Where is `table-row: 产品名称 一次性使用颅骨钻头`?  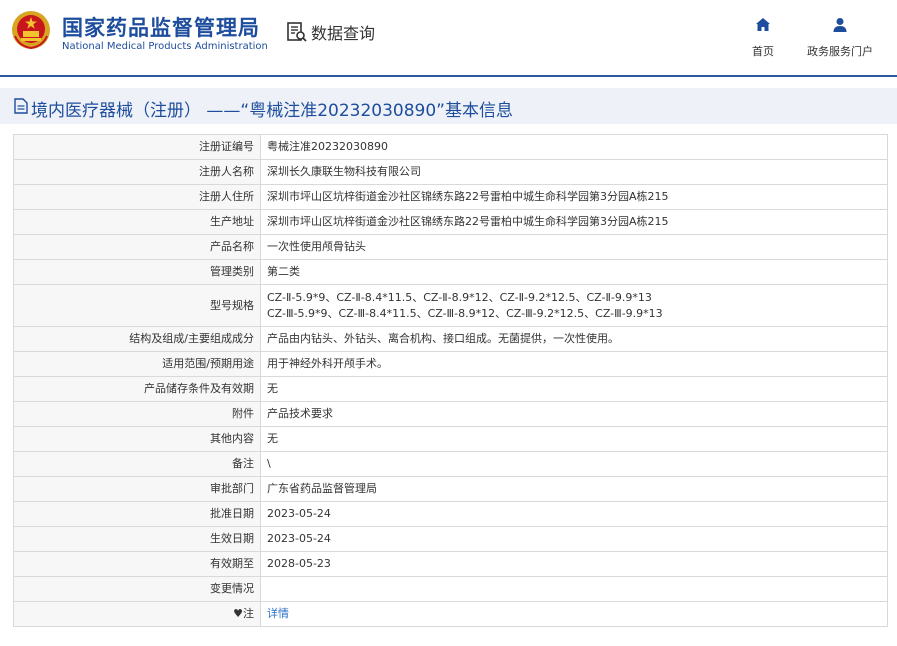 table-row: 产品名称 一次性使用颅骨钻头 is located at coordinates (450, 247).